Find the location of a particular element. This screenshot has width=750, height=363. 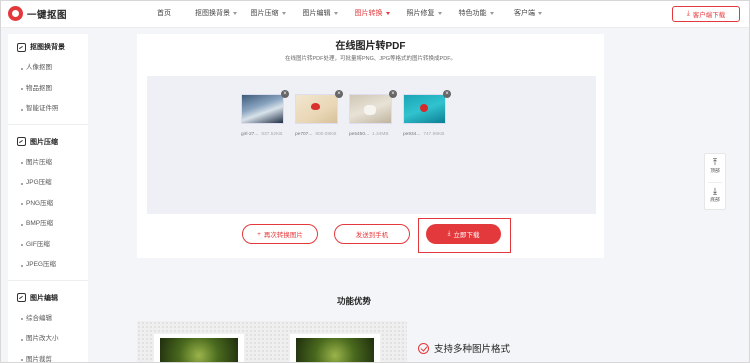

back-to-top-button: ⤒ 顶部 is located at coordinates (715, 168).